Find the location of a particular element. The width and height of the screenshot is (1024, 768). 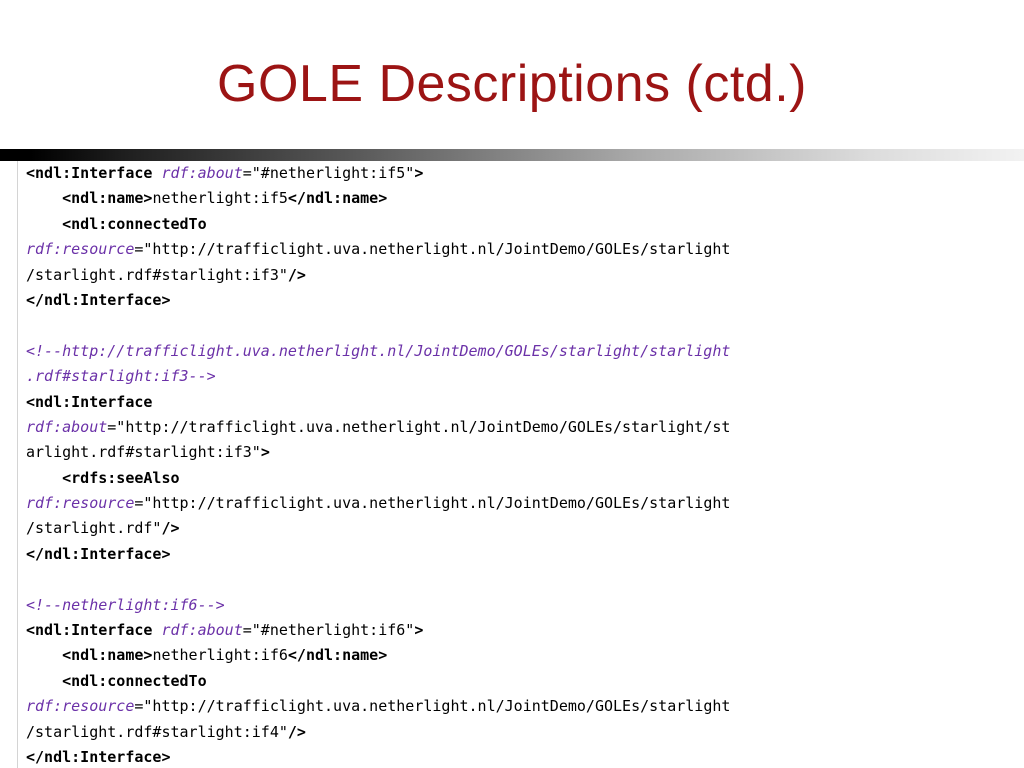

slide-title: GOLE Descriptions (ctd.) is located at coordinates (512, 84).